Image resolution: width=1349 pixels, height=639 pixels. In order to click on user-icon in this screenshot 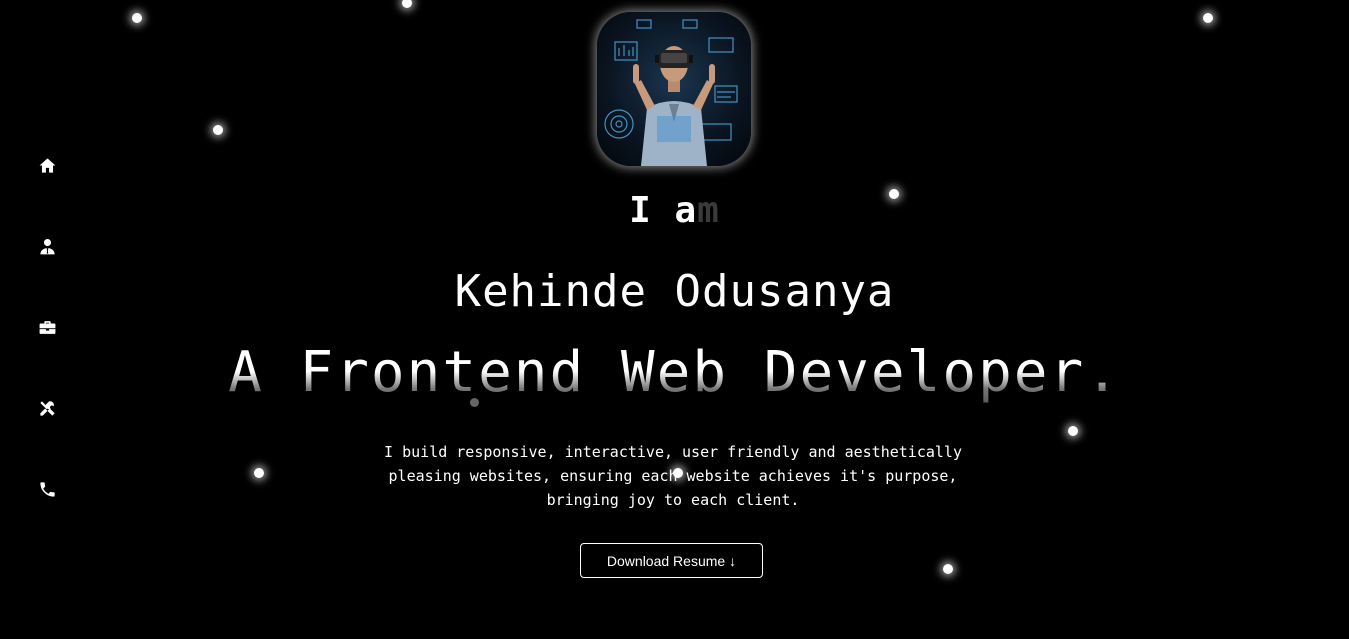, I will do `click(47, 246)`.